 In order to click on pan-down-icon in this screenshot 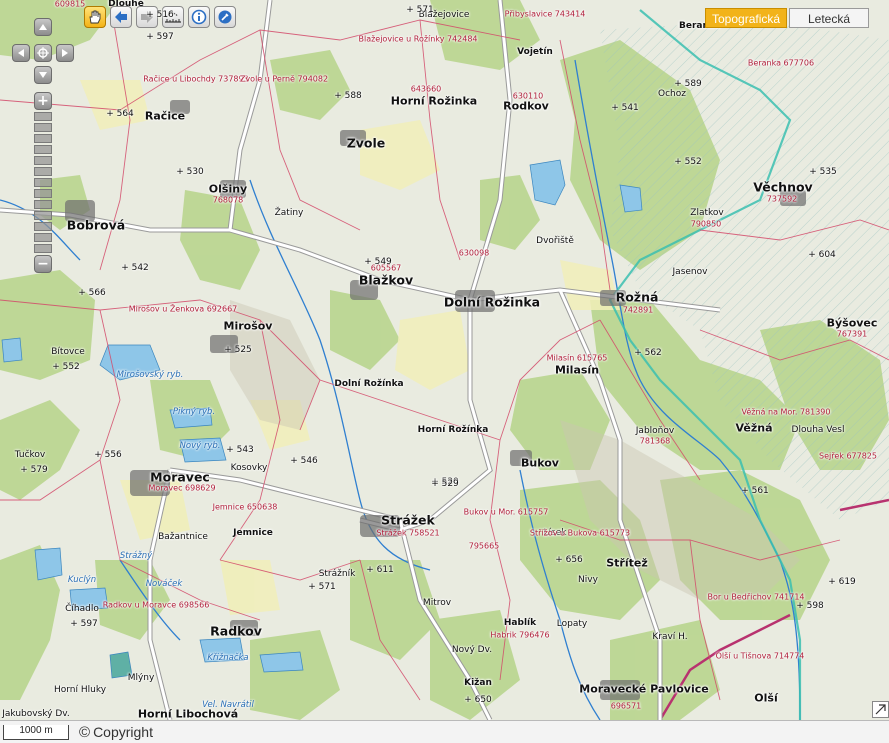, I will do `click(43, 75)`.